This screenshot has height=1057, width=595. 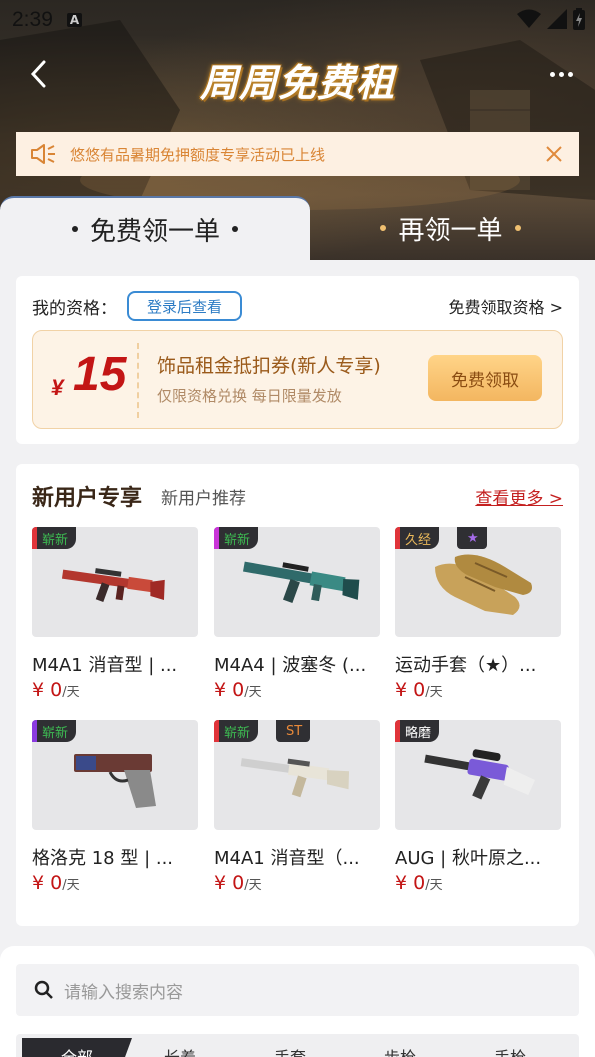 What do you see at coordinates (400, 1050) in the screenshot?
I see `category-tab: 步枪` at bounding box center [400, 1050].